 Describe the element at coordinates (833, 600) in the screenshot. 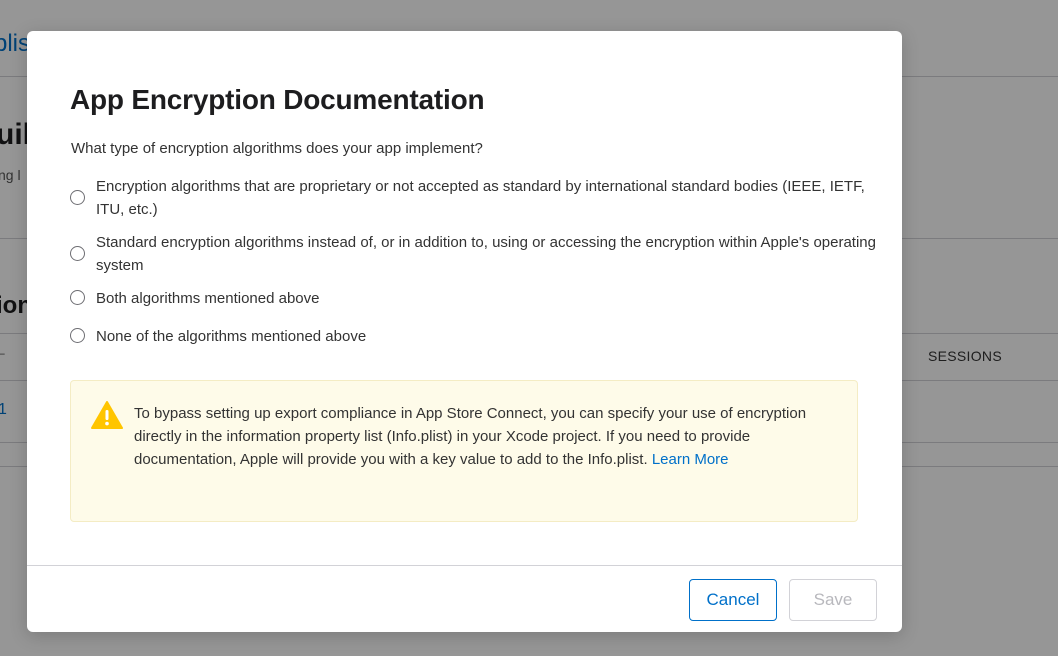

I see `save-button: Save` at that location.